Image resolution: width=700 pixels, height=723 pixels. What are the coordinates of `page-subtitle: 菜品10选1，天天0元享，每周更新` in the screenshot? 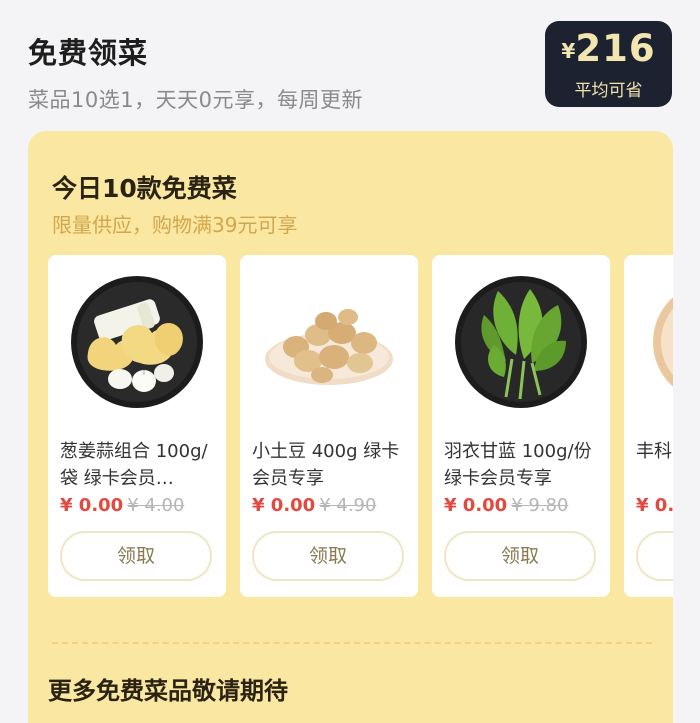 It's located at (195, 100).